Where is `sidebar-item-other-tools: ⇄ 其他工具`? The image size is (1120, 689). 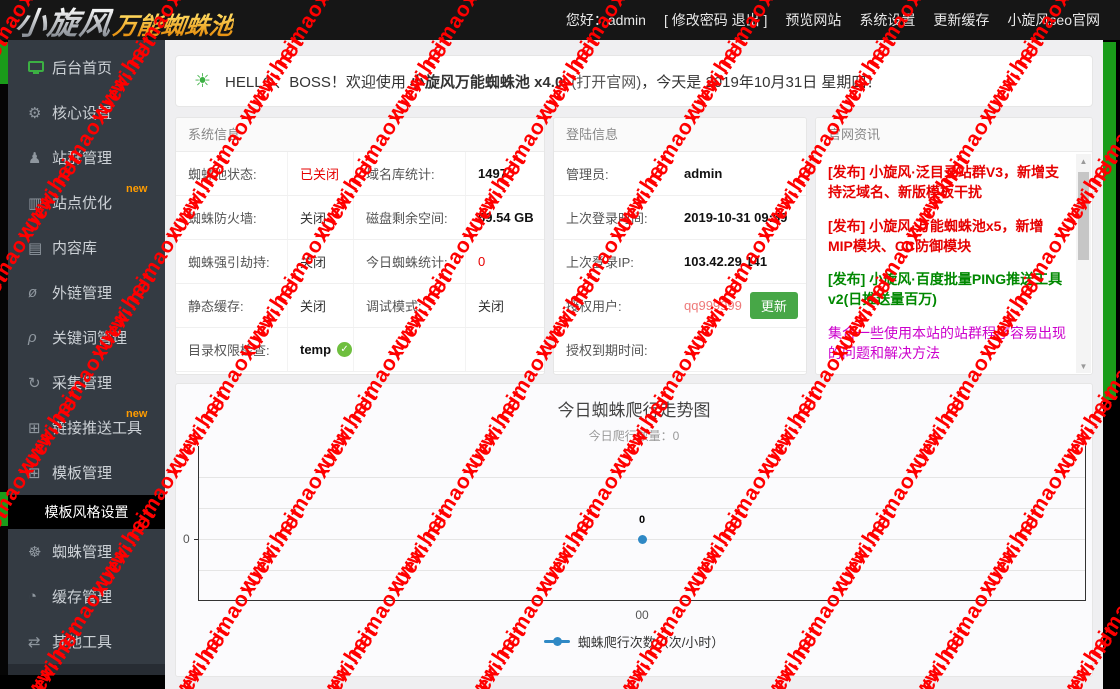
sidebar-item-other-tools: ⇄ 其他工具 is located at coordinates (86, 641).